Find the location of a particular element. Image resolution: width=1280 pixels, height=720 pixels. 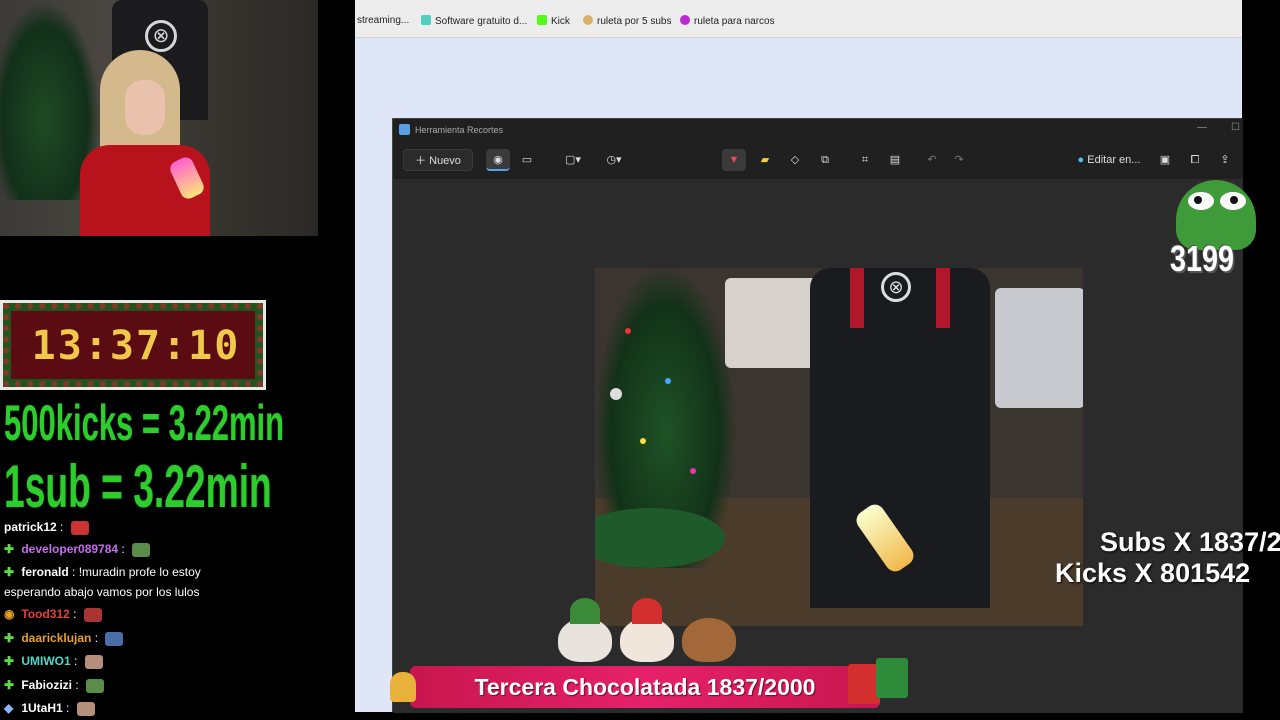

software-icon is located at coordinates (426, 20).